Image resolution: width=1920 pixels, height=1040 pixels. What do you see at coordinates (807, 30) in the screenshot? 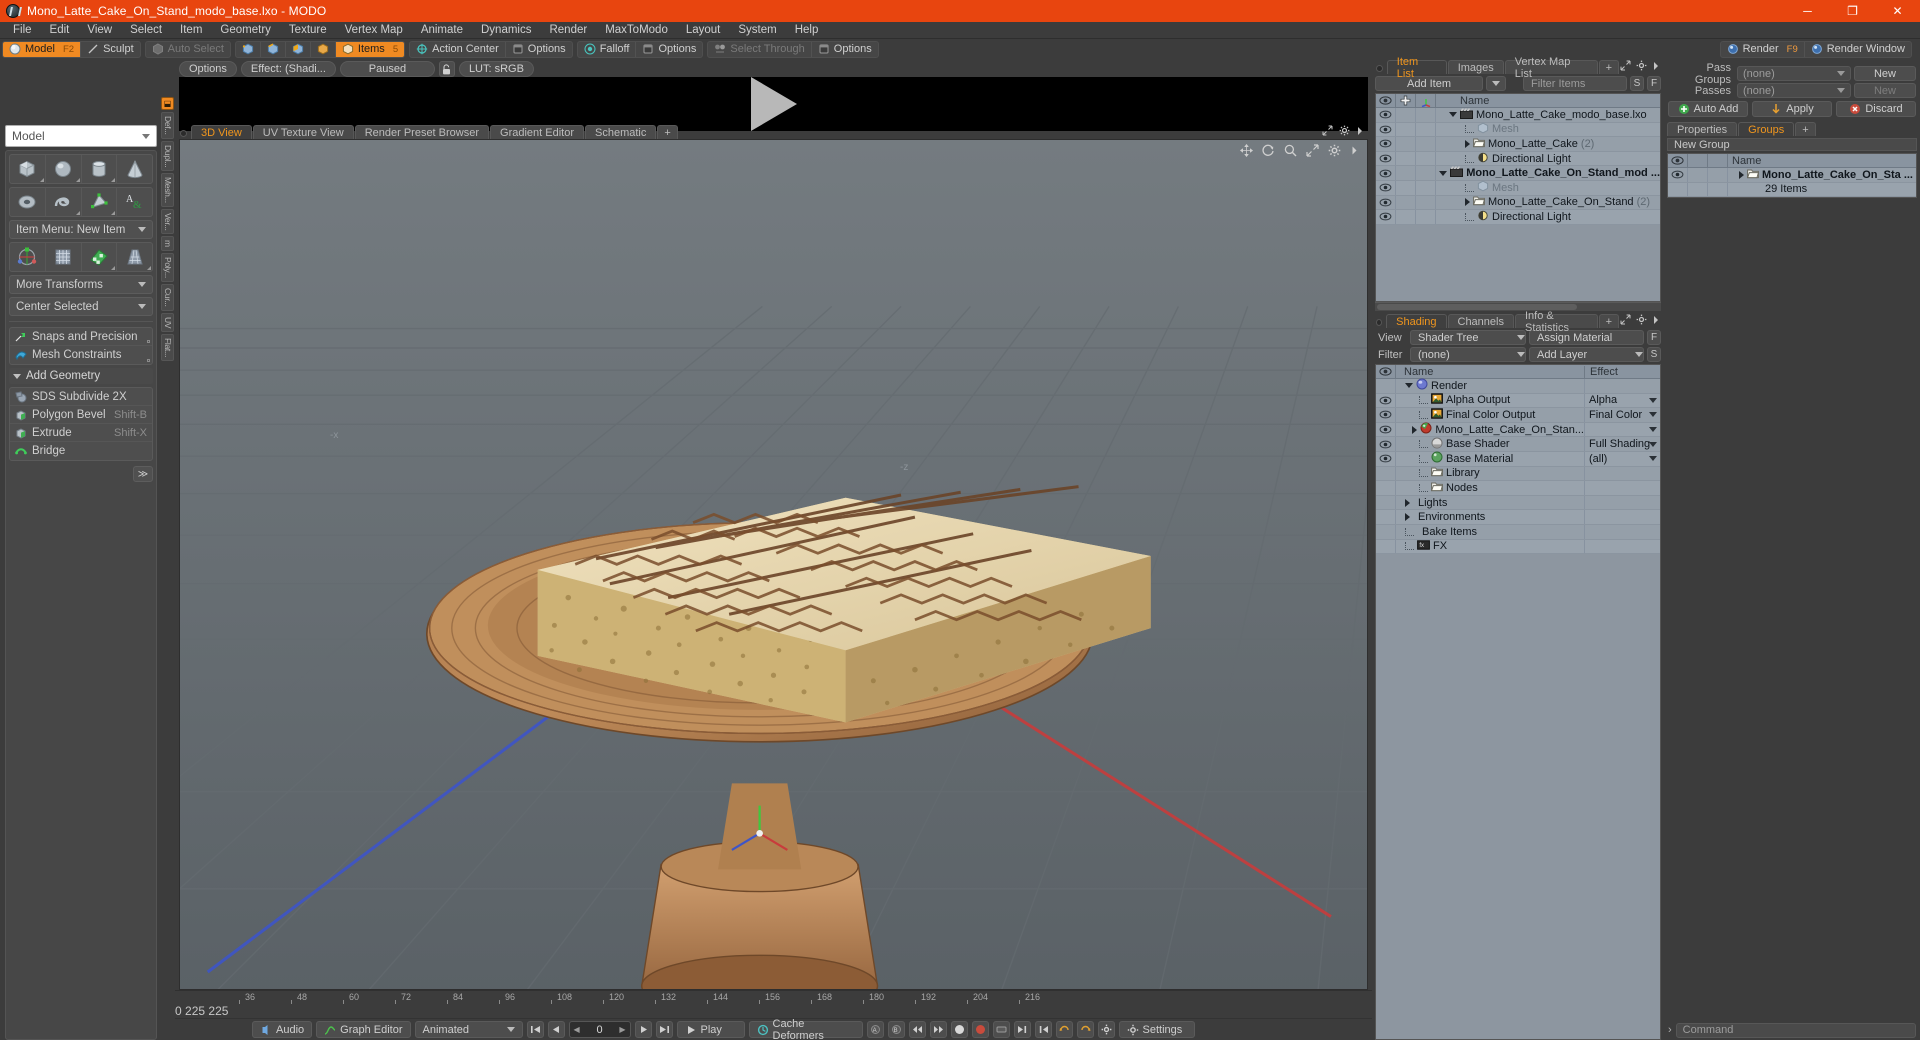
I see `menu-item-help: Help` at bounding box center [807, 30].